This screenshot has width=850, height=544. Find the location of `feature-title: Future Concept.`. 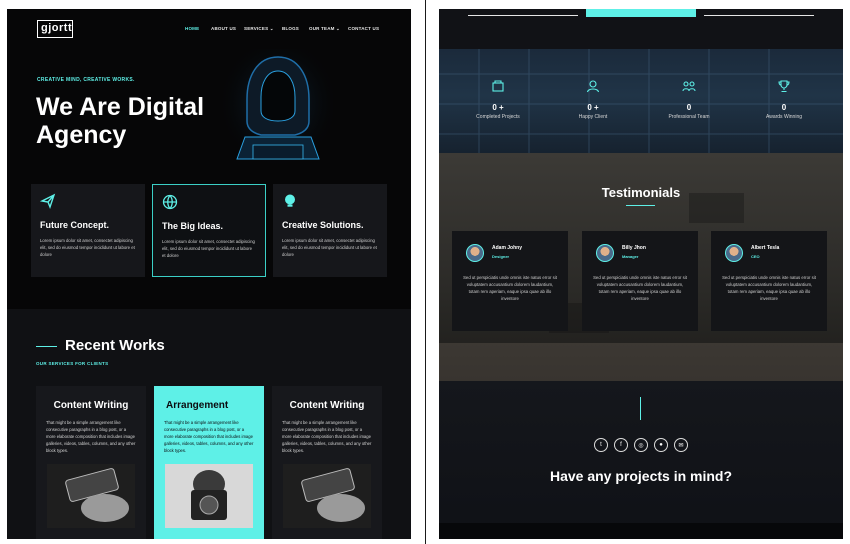

feature-title: Future Concept. is located at coordinates (74, 225).